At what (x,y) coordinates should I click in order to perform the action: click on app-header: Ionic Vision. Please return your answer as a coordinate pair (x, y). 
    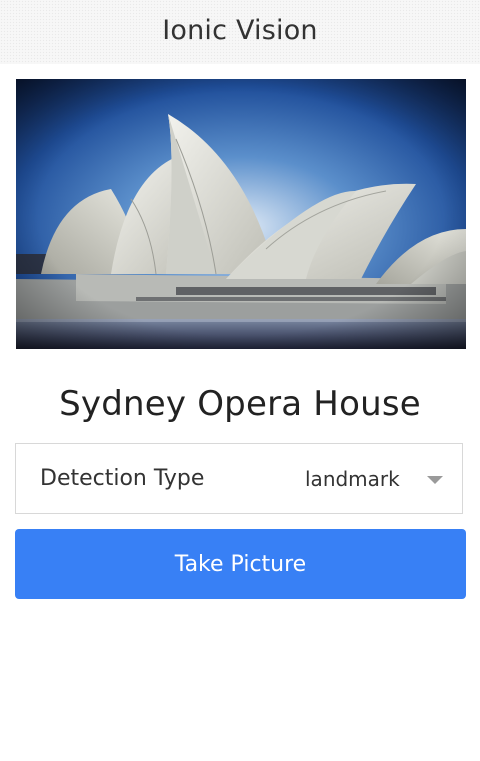
    Looking at the image, I should click on (240, 32).